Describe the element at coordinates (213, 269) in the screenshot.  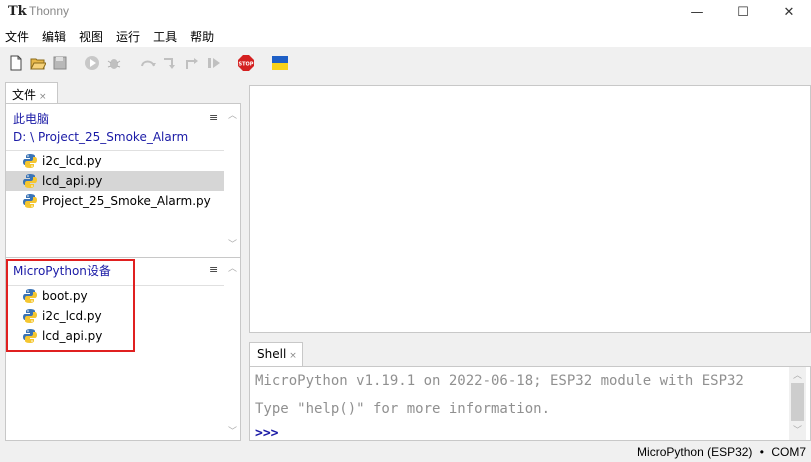
I see `device-menu-icon: ≡` at that location.